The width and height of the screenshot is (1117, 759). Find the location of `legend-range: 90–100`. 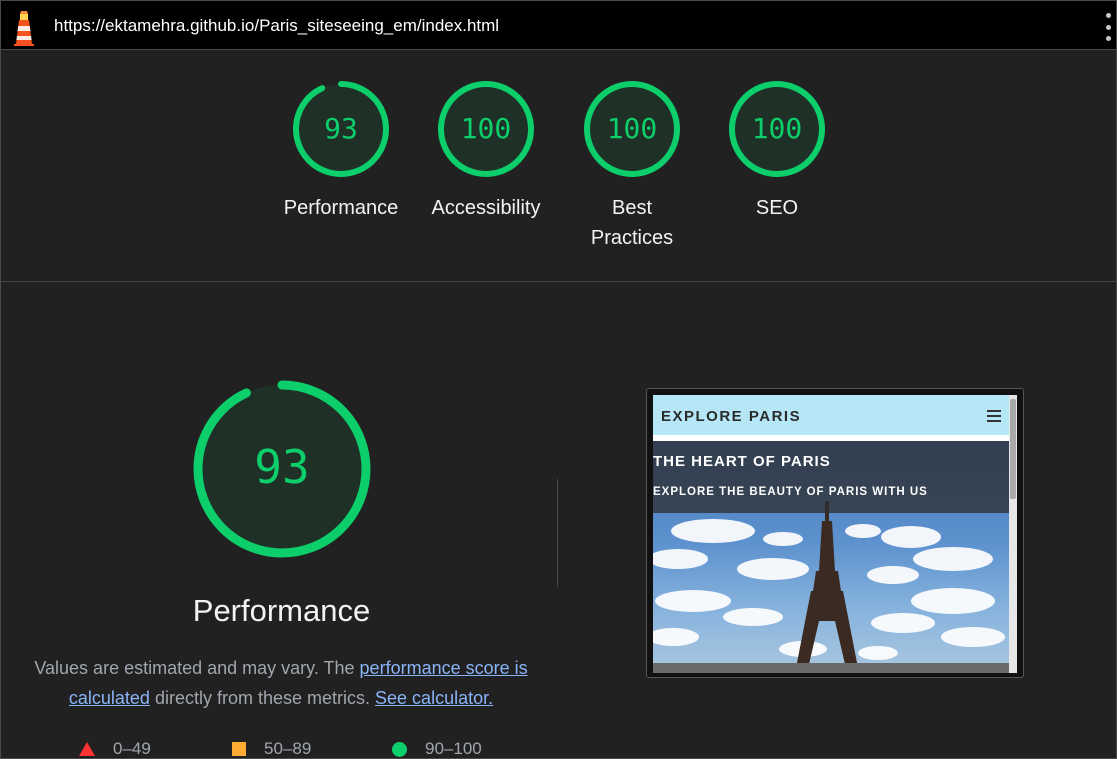

legend-range: 90–100 is located at coordinates (453, 748).